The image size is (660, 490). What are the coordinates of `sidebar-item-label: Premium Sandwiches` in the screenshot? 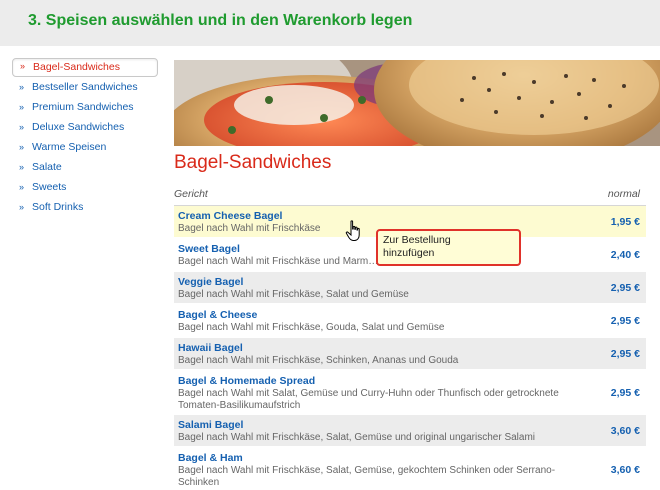 It's located at (83, 107).